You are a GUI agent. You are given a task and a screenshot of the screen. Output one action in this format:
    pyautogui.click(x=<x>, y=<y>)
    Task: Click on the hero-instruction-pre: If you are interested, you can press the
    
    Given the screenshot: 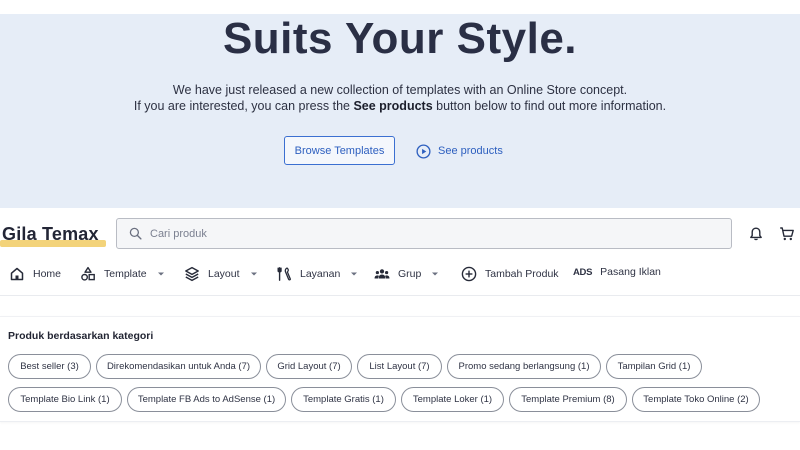 What is the action you would take?
    pyautogui.click(x=243, y=106)
    